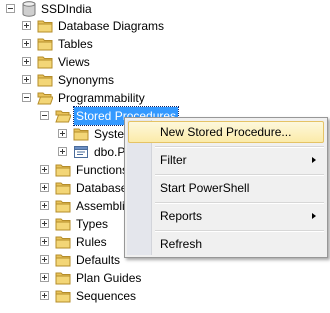 The image size is (330, 313). I want to click on tree-label: Synonyms, so click(86, 80).